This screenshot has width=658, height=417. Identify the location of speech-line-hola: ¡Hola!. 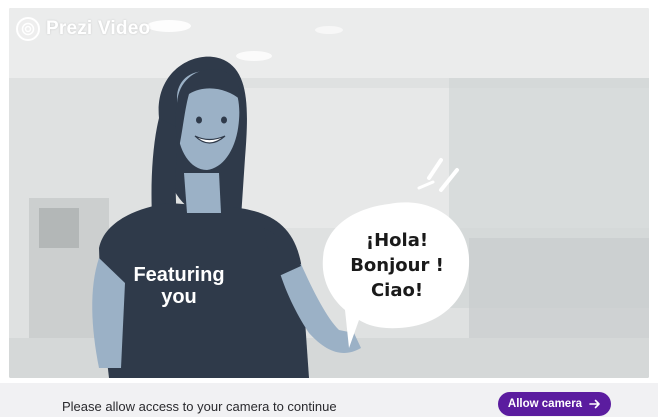
(397, 240).